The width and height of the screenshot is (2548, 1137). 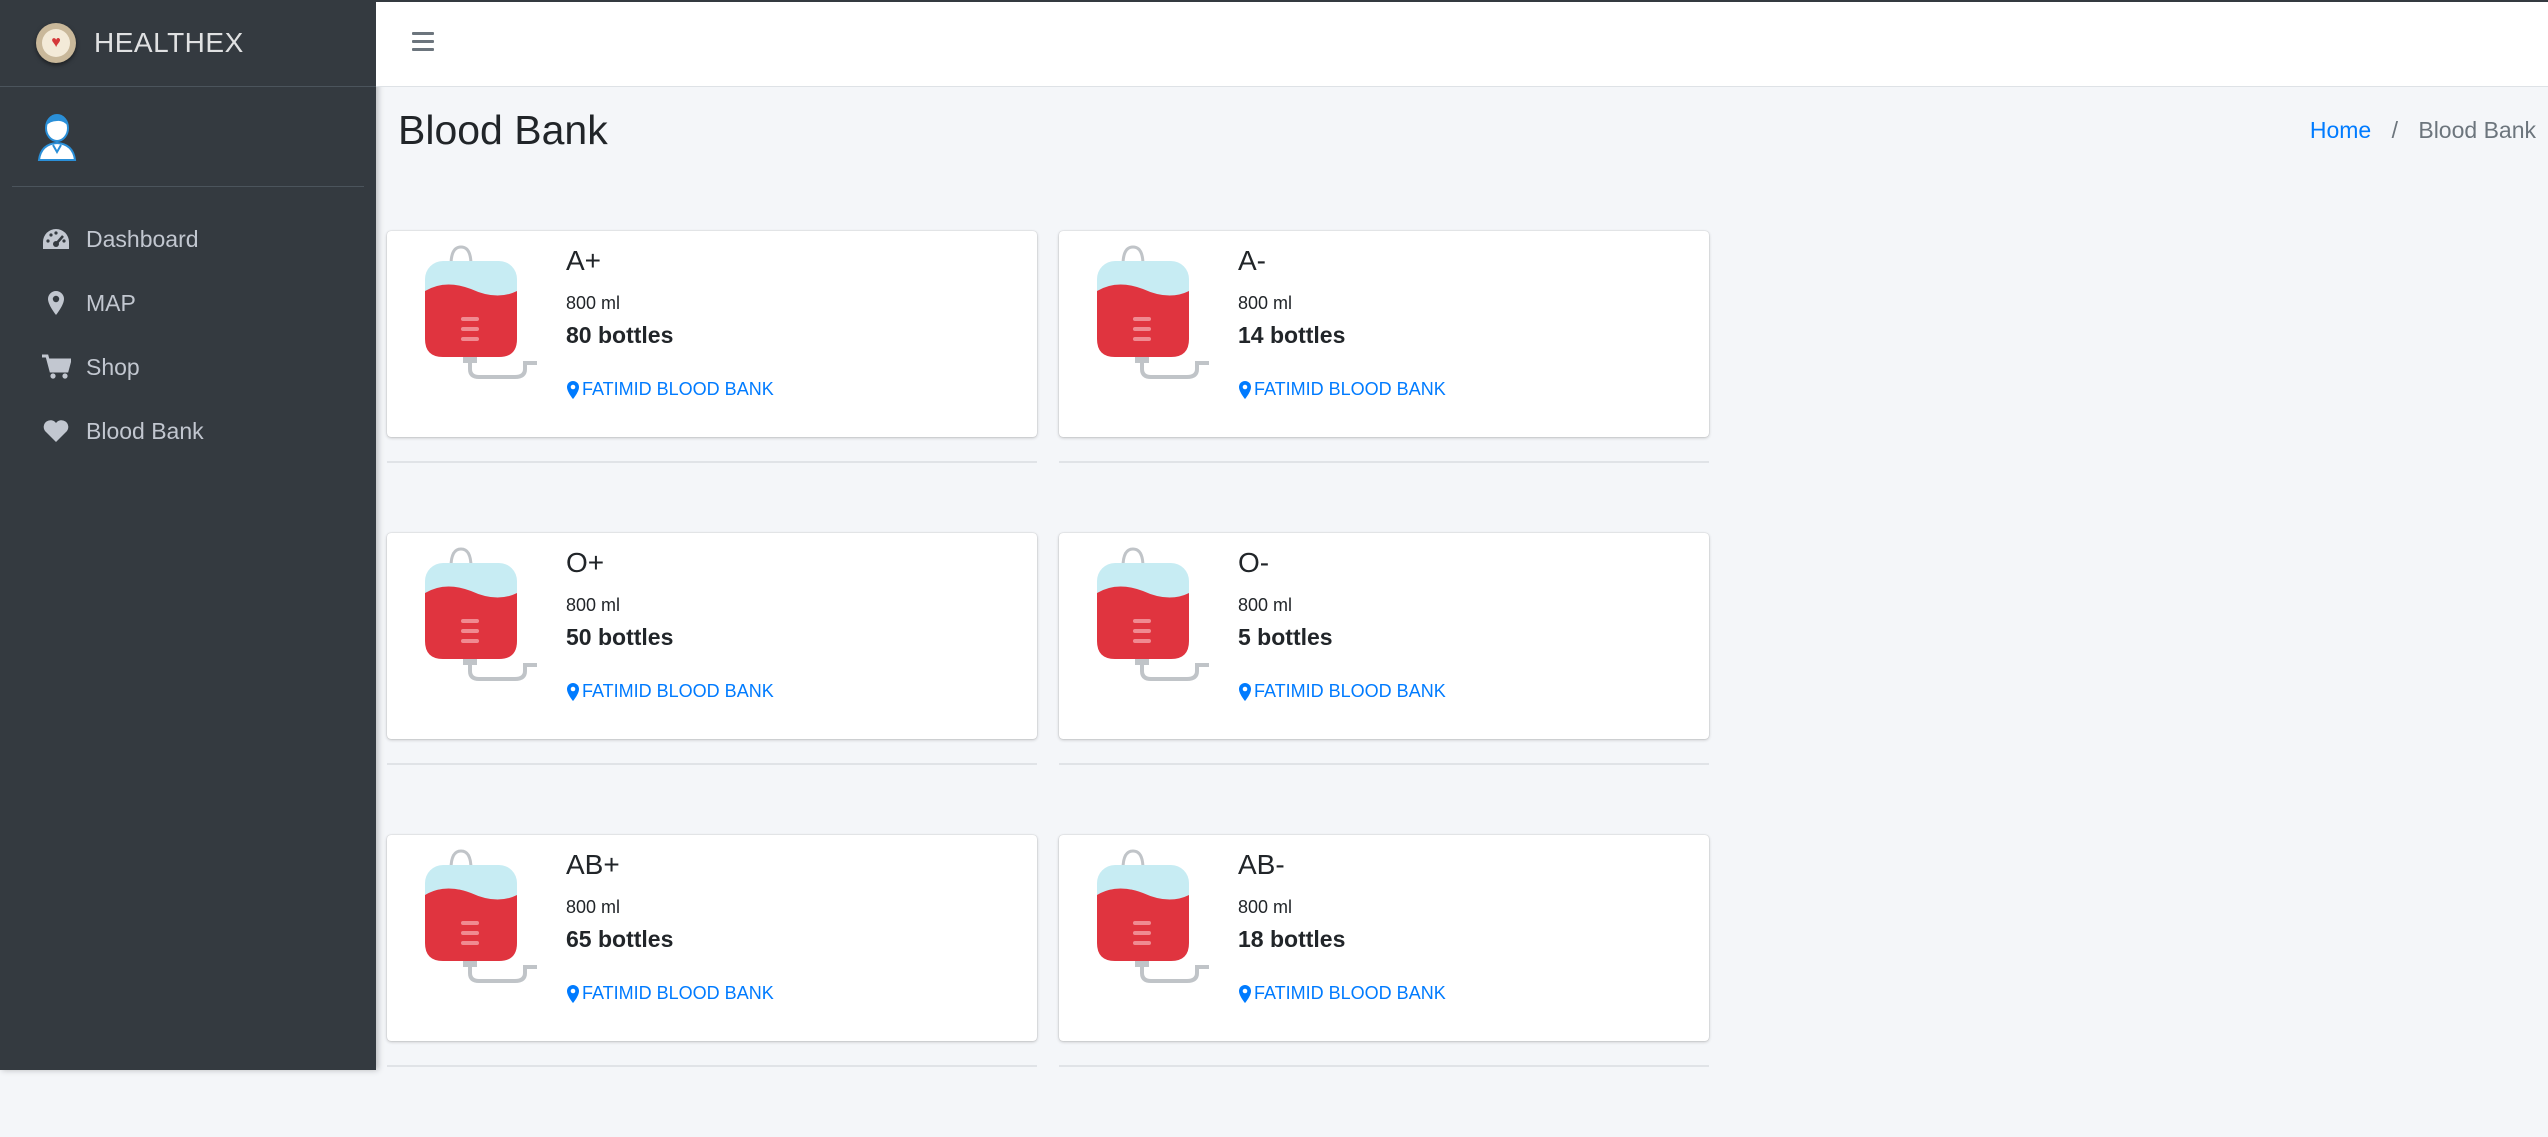 I want to click on user-panel, so click(x=188, y=137).